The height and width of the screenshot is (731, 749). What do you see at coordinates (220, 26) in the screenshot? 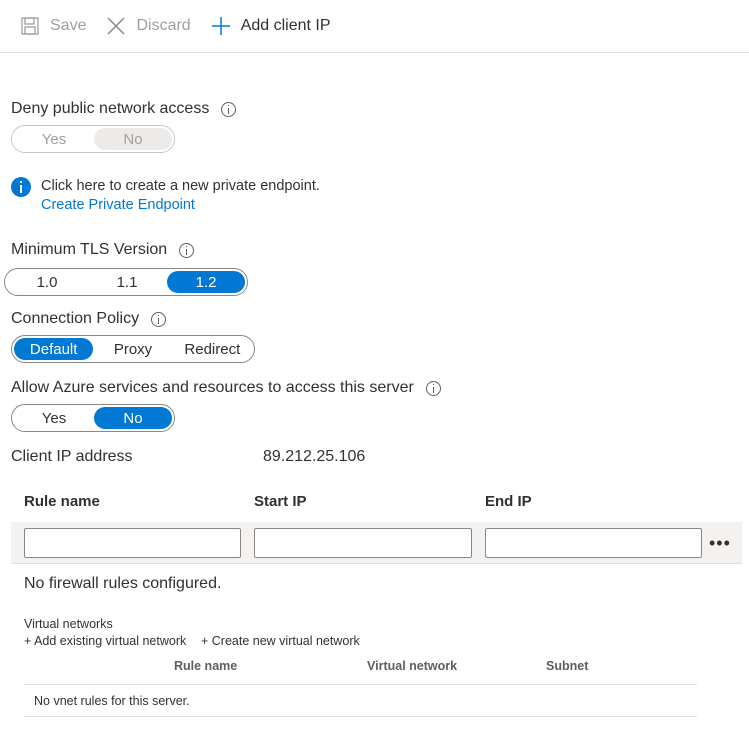
I see `plus-icon` at bounding box center [220, 26].